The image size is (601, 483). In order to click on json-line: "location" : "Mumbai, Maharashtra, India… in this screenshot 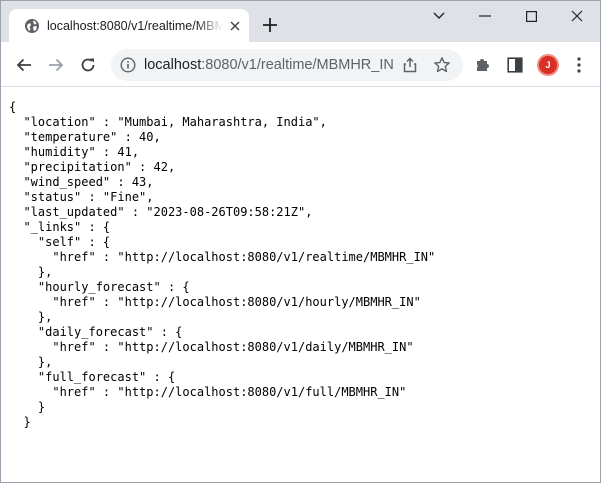, I will do `click(168, 122)`.